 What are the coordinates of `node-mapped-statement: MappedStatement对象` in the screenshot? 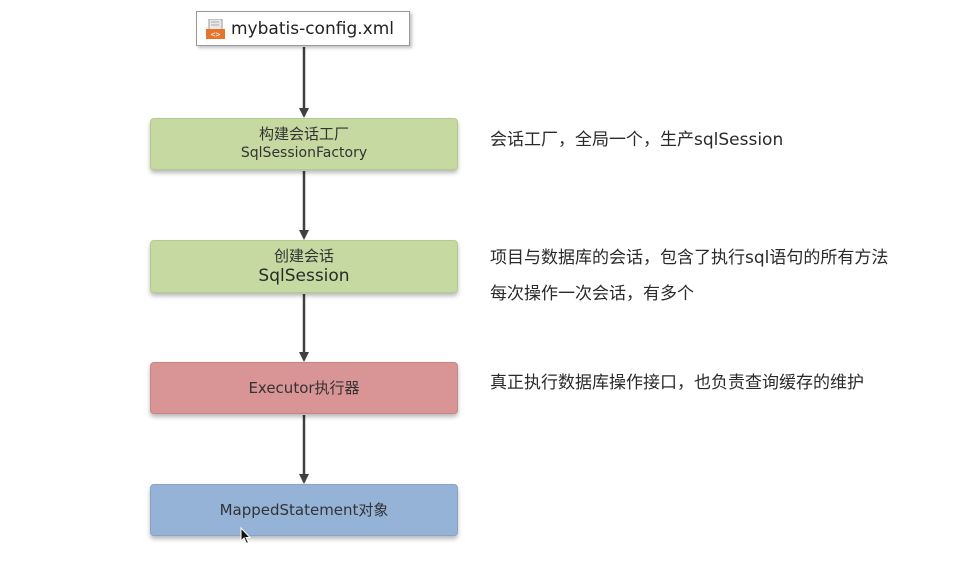 It's located at (304, 510).